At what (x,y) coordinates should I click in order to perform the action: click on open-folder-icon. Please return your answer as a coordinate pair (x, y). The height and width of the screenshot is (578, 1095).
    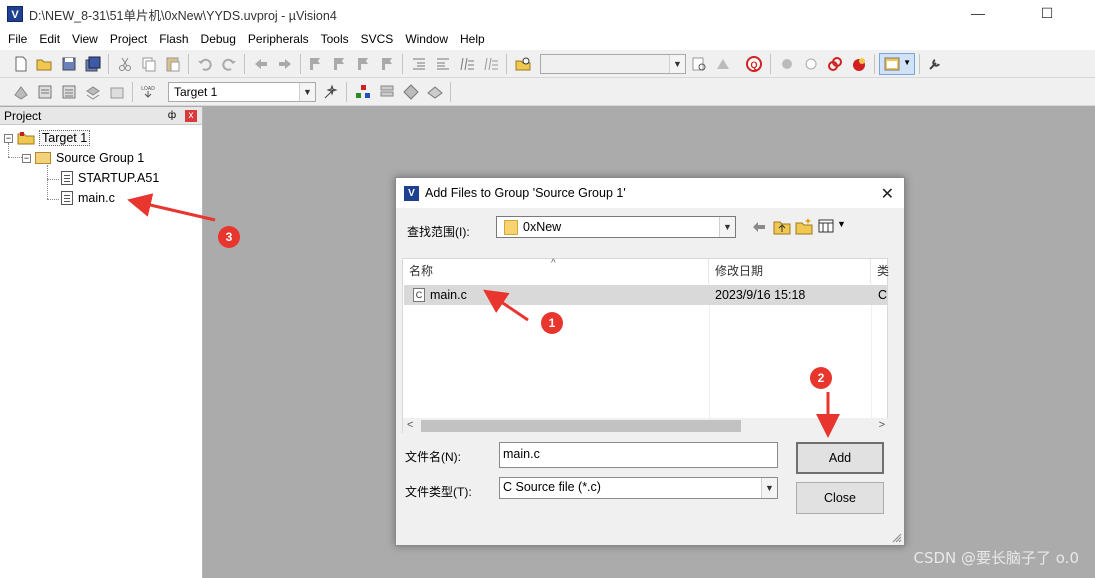
    Looking at the image, I should click on (44, 64).